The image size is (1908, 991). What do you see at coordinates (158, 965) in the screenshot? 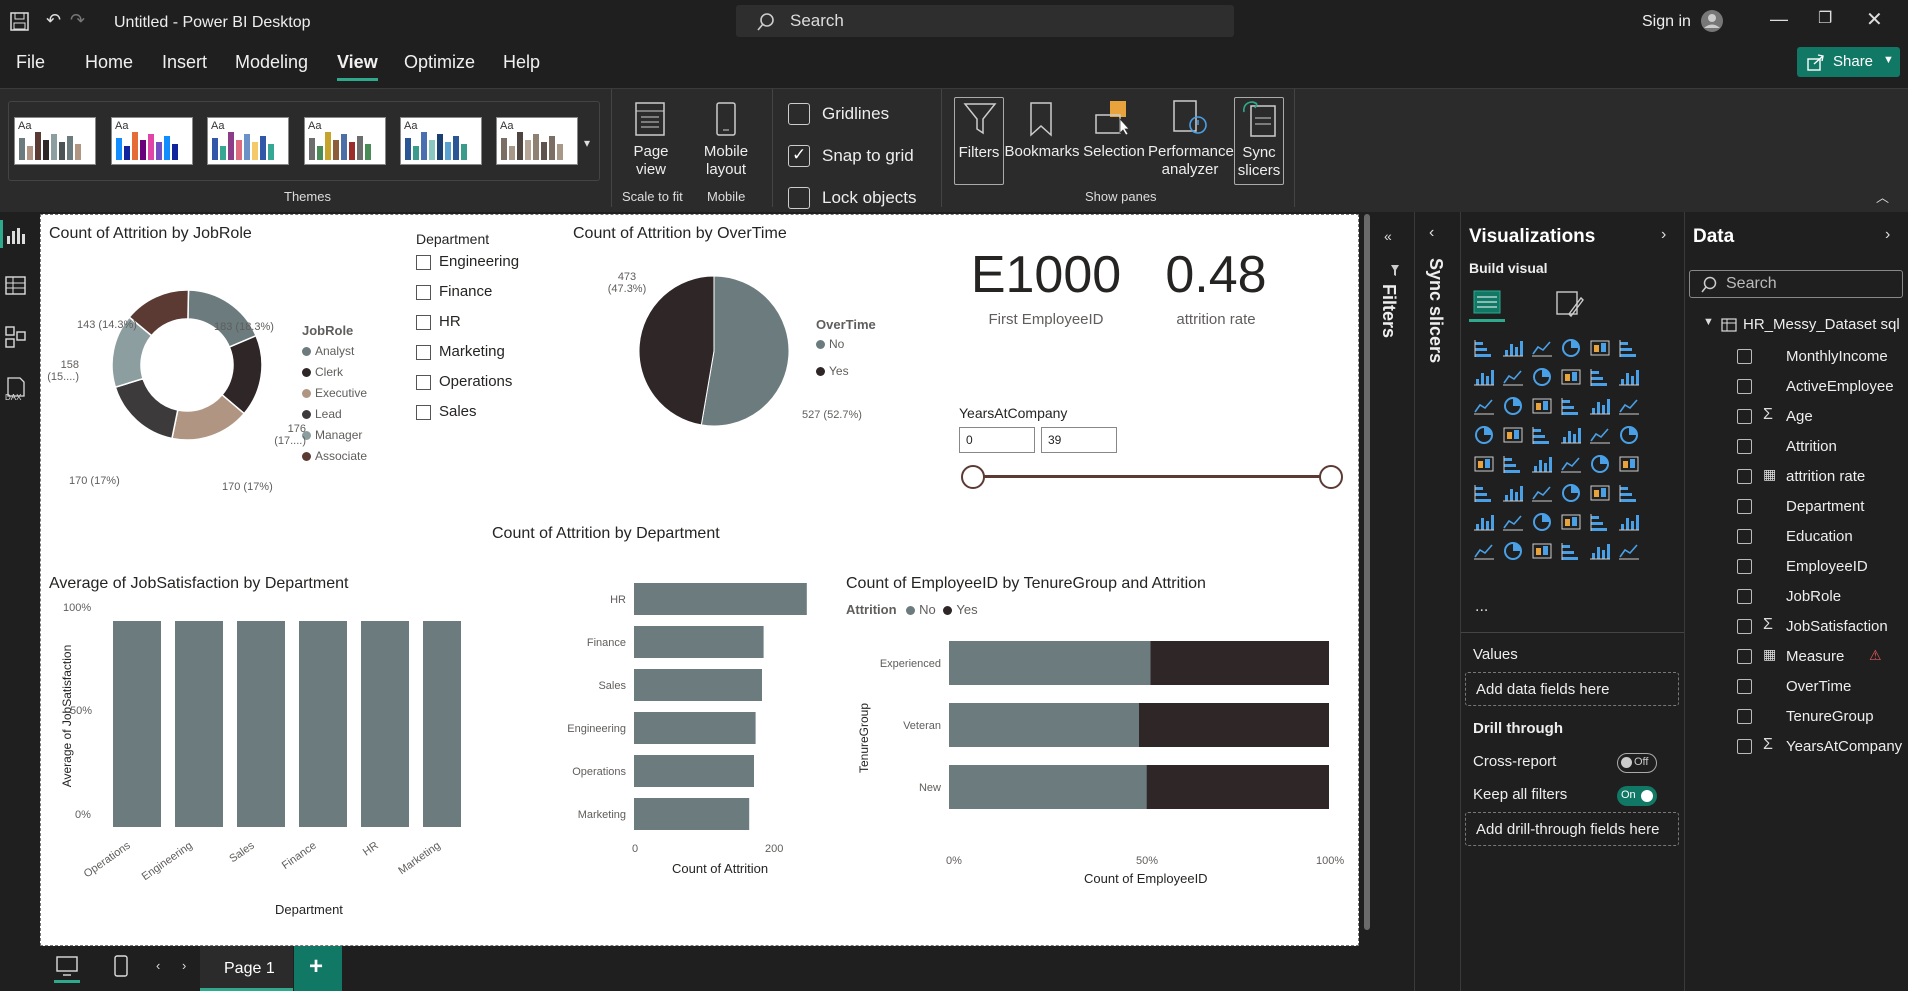
I see `previous-page-icon: ‹` at bounding box center [158, 965].